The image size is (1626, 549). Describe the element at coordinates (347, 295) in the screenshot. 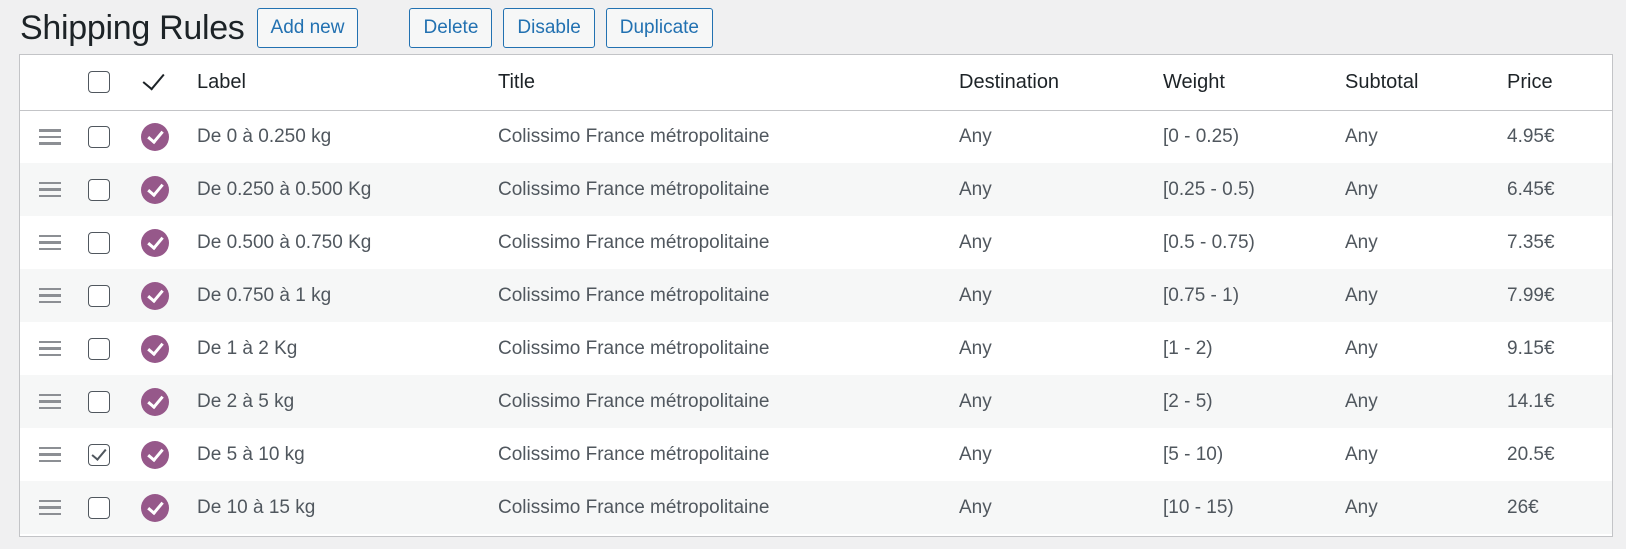

I see `row-label: De 0.750 à 1 kg` at that location.